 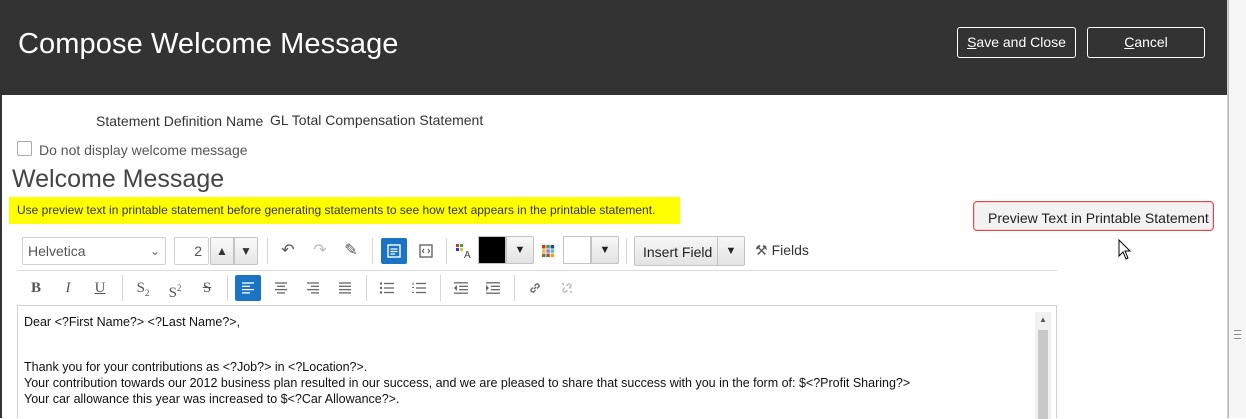 I want to click on align-left-icon, so click(x=248, y=288).